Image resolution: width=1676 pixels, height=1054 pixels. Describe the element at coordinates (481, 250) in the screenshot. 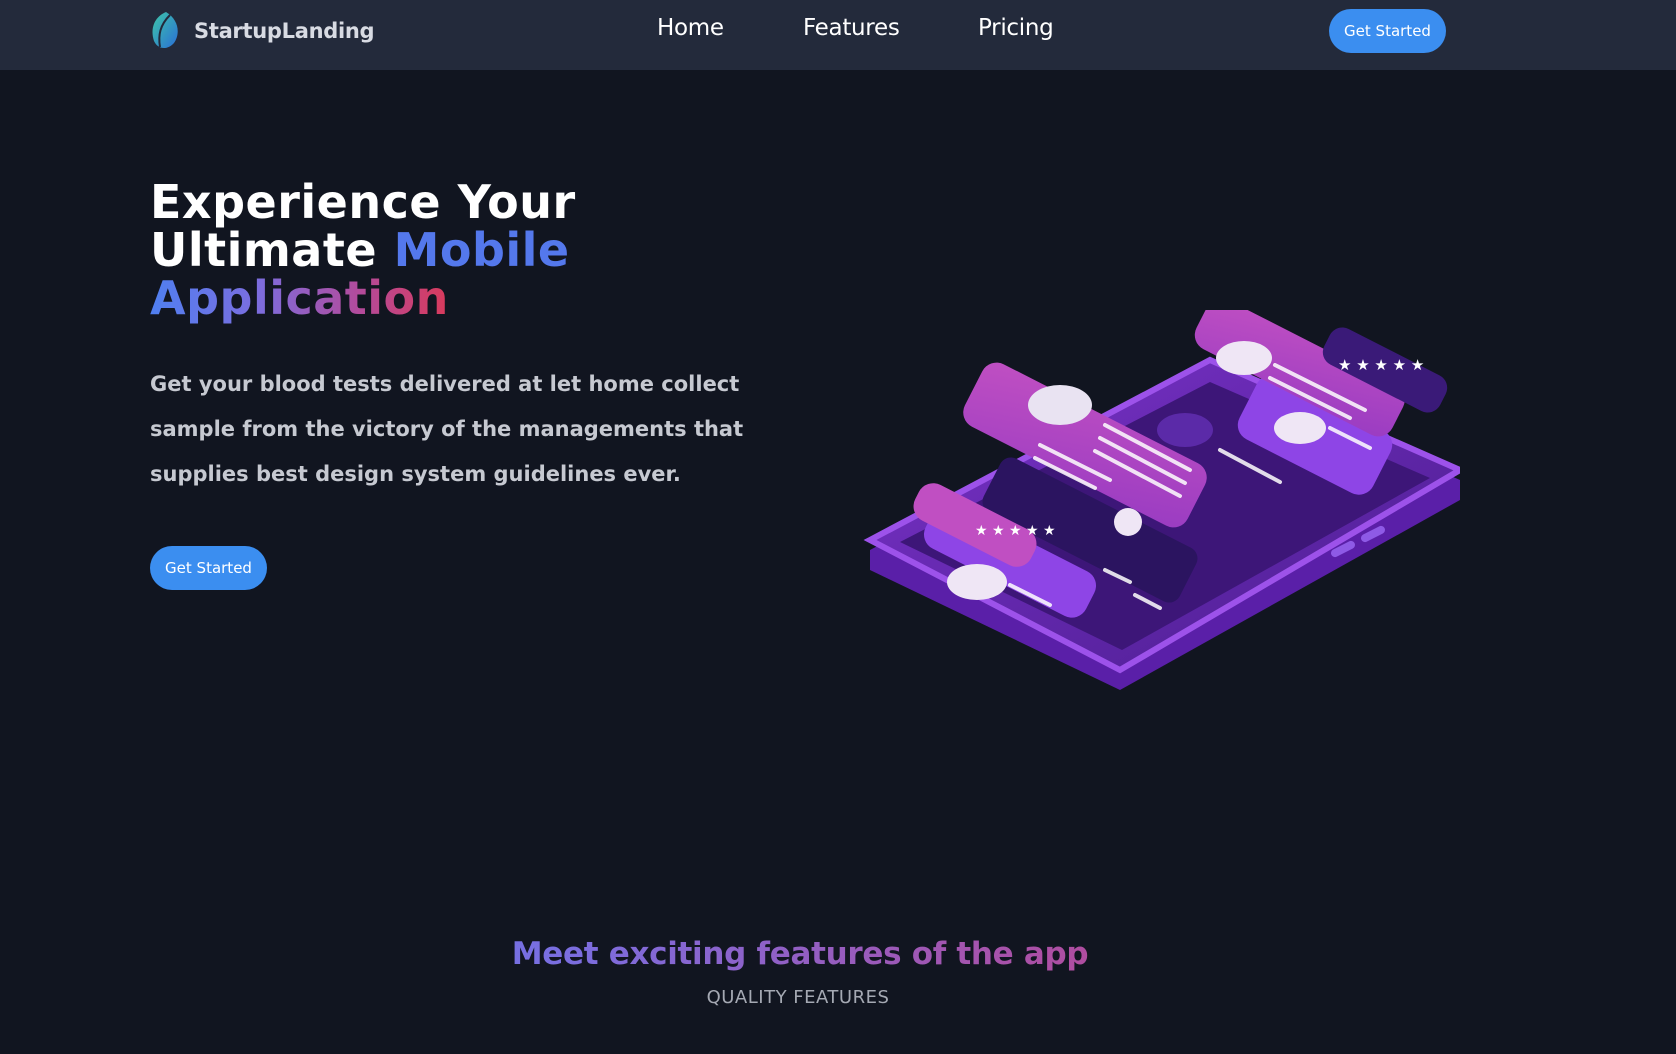

I see `hero-title-accent: Mobile` at that location.